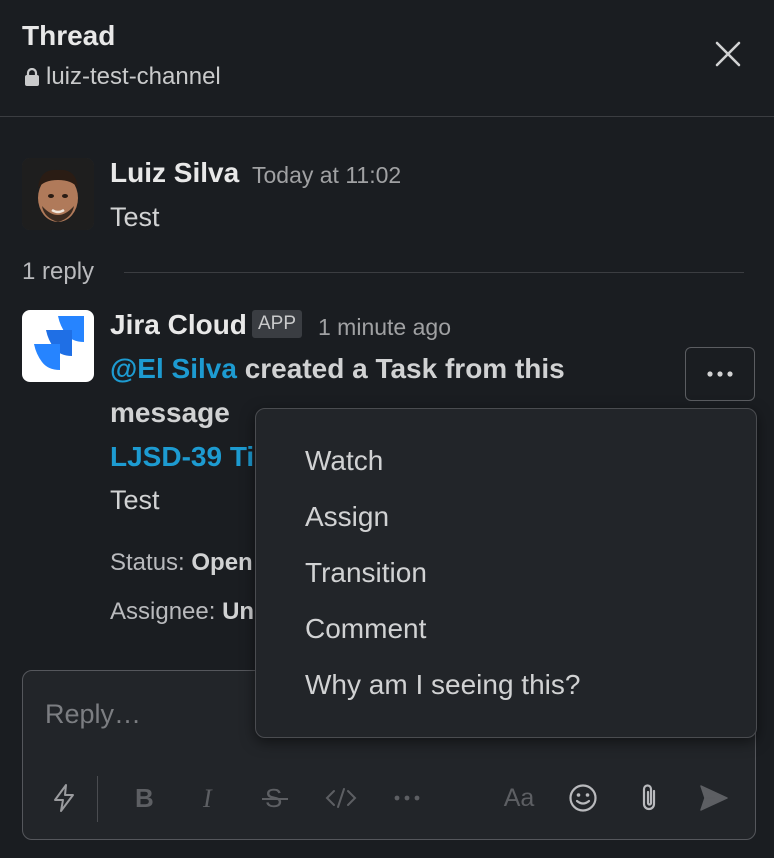  I want to click on bold-icon: B, so click(144, 798).